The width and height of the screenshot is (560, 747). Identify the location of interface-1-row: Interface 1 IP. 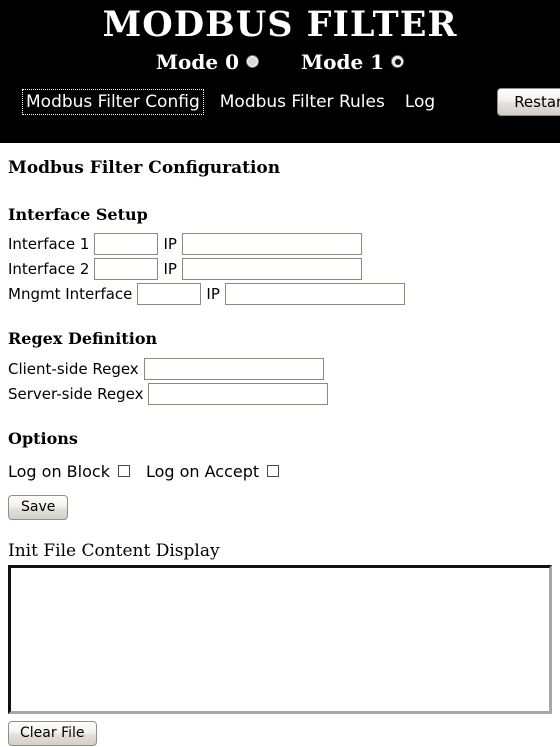
(280, 244).